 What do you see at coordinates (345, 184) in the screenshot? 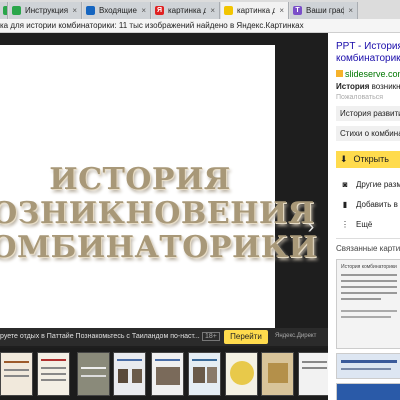
I see `camera-icon: ◙` at bounding box center [345, 184].